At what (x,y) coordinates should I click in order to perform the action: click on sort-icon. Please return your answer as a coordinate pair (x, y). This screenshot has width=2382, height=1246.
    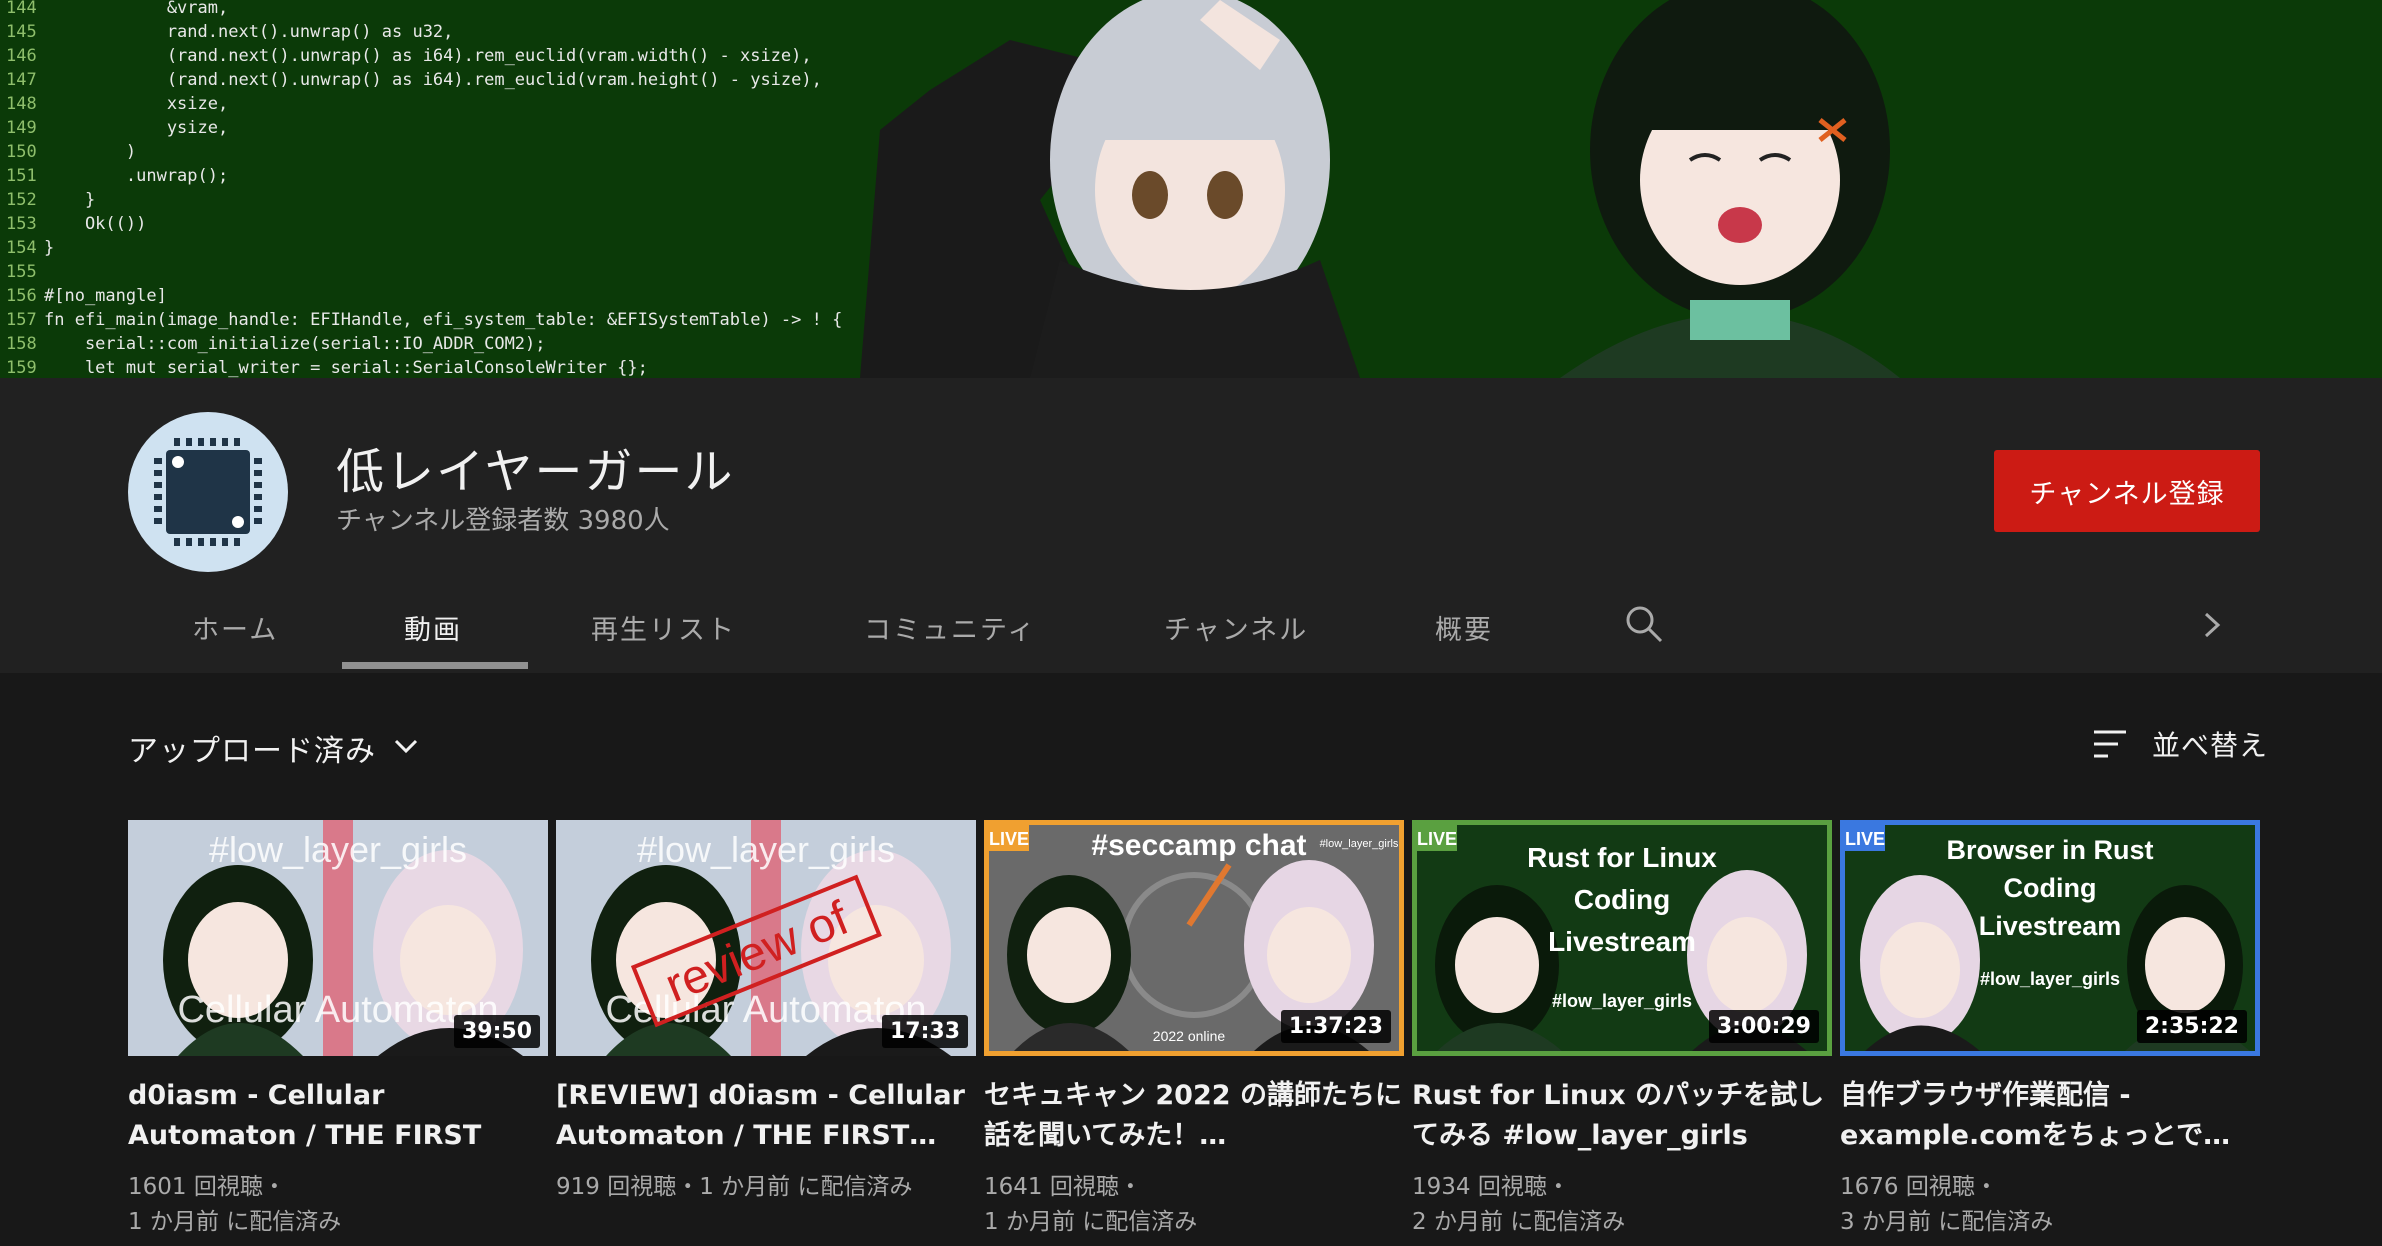
    Looking at the image, I should click on (2110, 744).